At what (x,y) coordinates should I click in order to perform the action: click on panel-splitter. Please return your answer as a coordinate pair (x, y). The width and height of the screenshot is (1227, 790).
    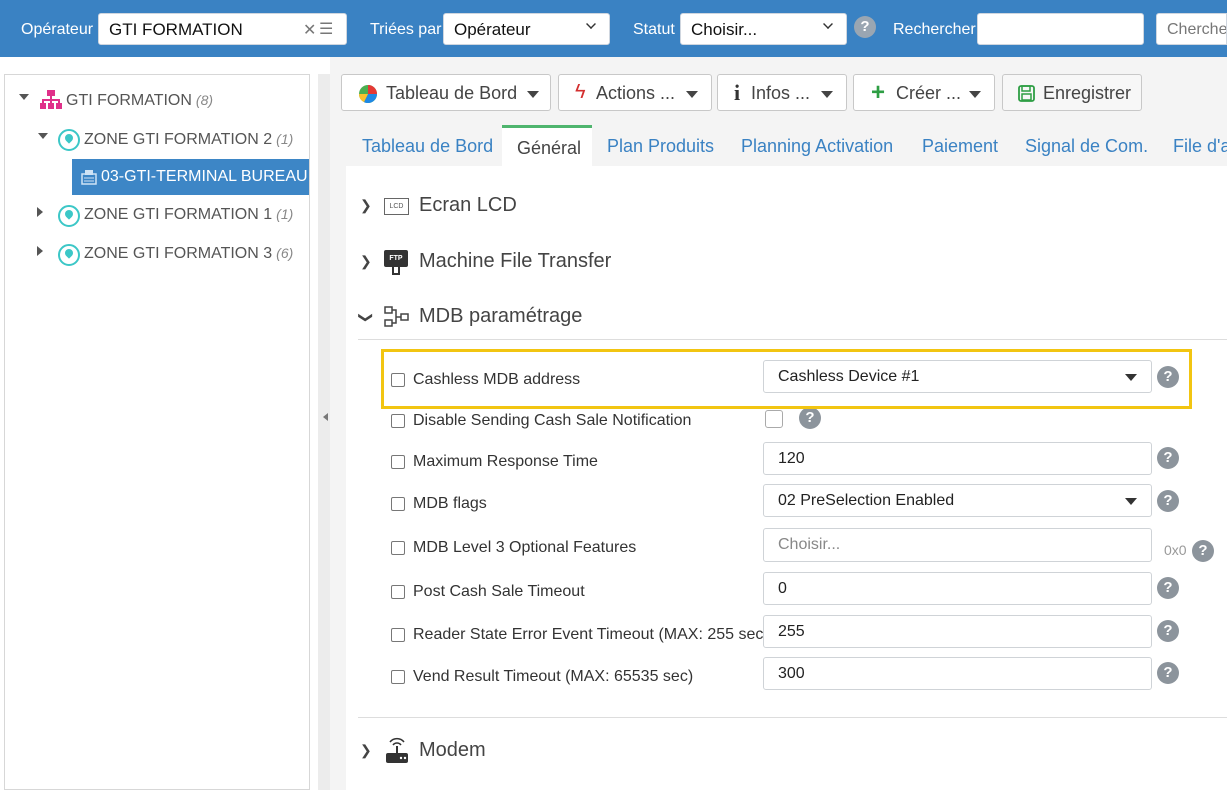
    Looking at the image, I should click on (324, 432).